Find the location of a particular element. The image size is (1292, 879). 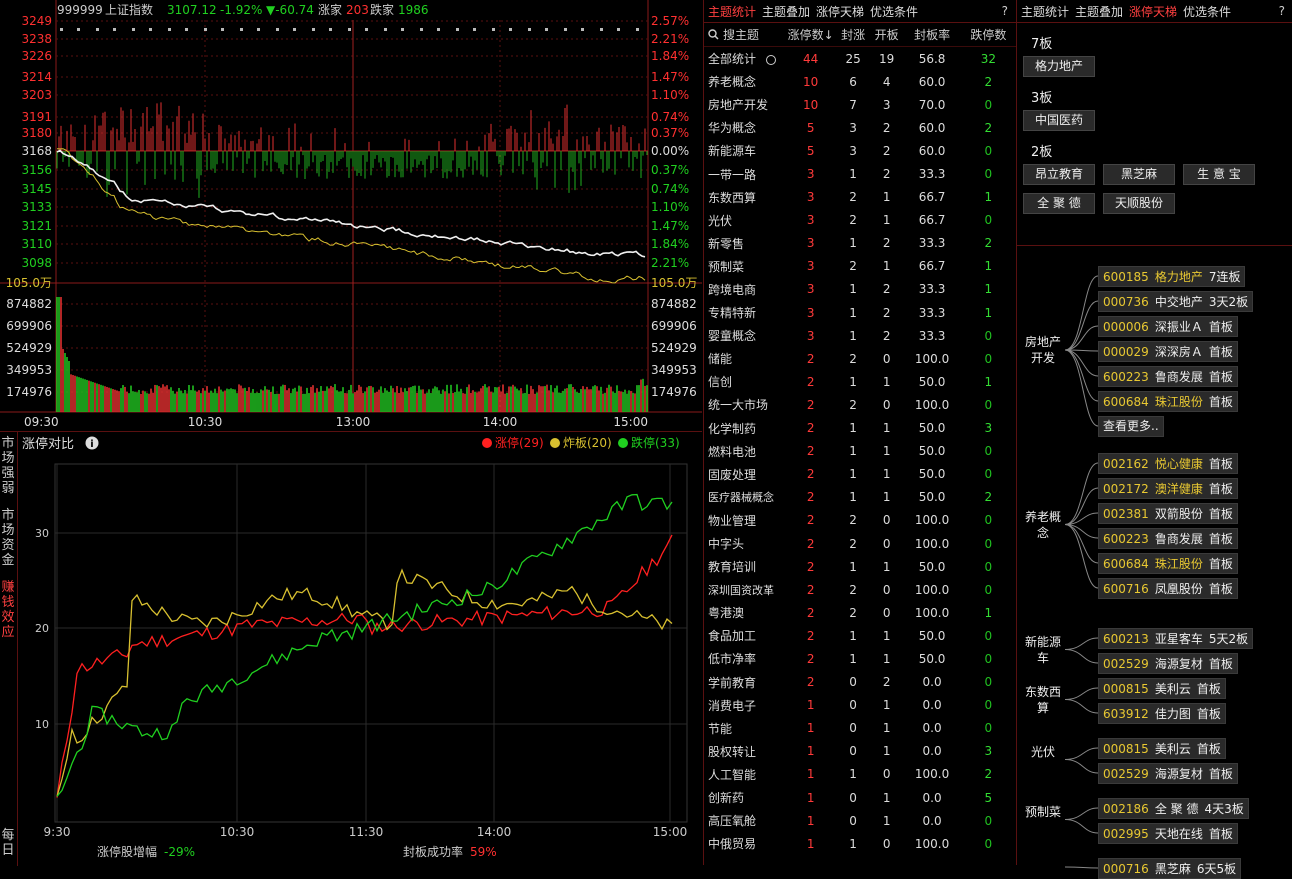

stock-item: 000029 深深房Ａ 首板 is located at coordinates (1168, 351).